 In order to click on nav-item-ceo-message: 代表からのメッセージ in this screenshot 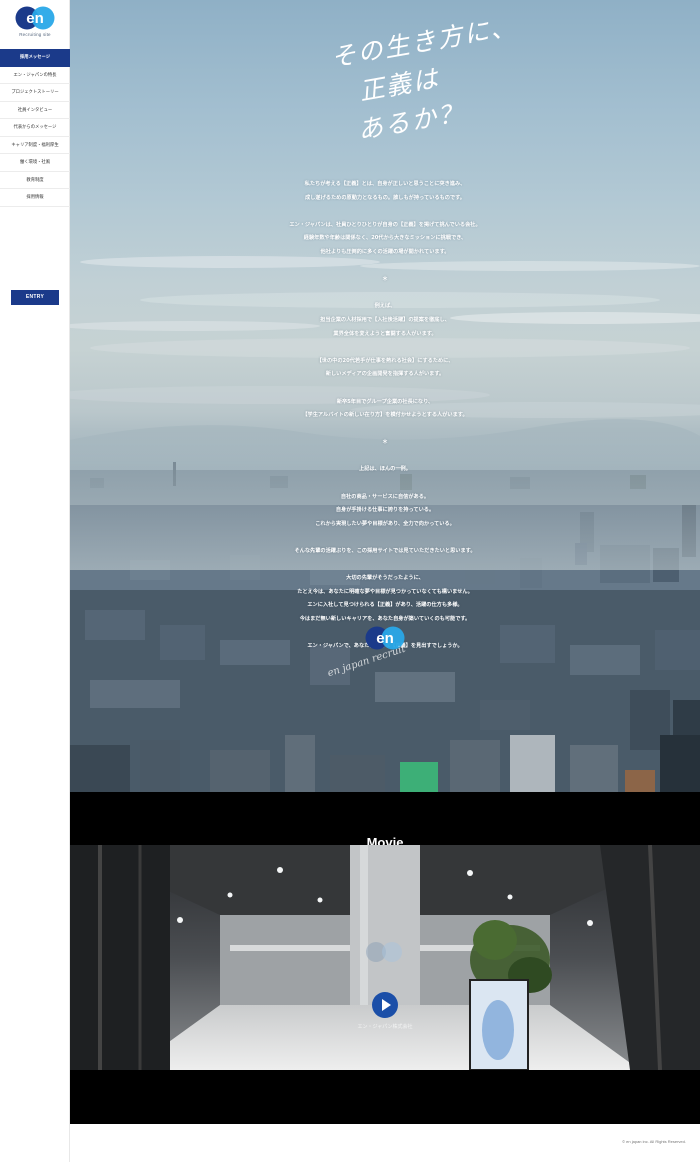, I will do `click(35, 128)`.